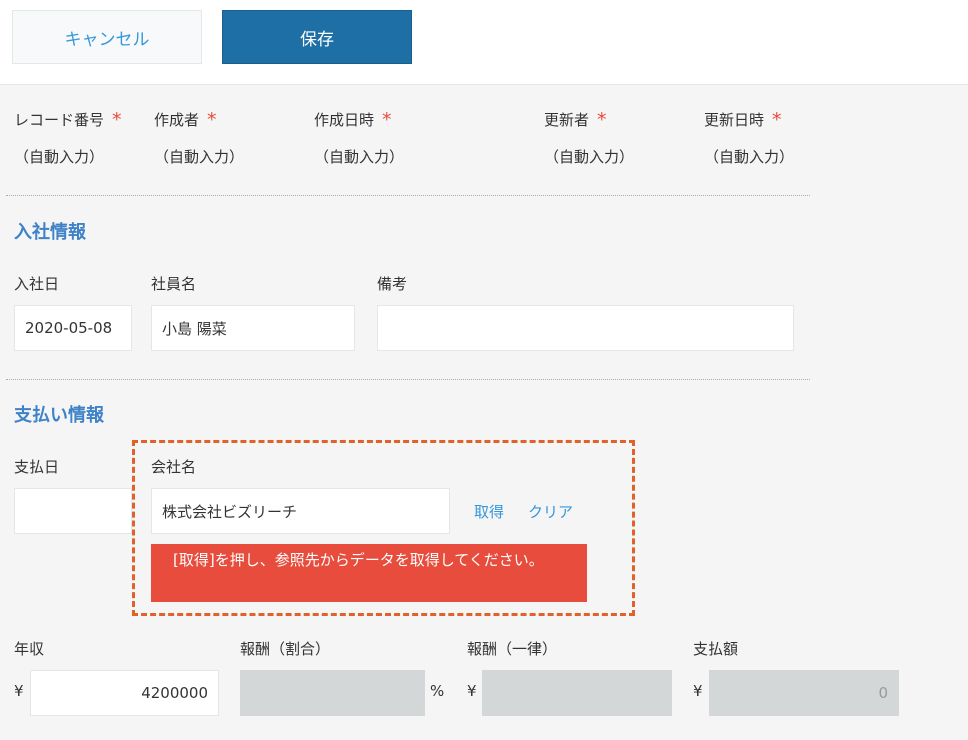 This screenshot has height=740, width=968. I want to click on creator-label: 作成者 *, so click(185, 120).